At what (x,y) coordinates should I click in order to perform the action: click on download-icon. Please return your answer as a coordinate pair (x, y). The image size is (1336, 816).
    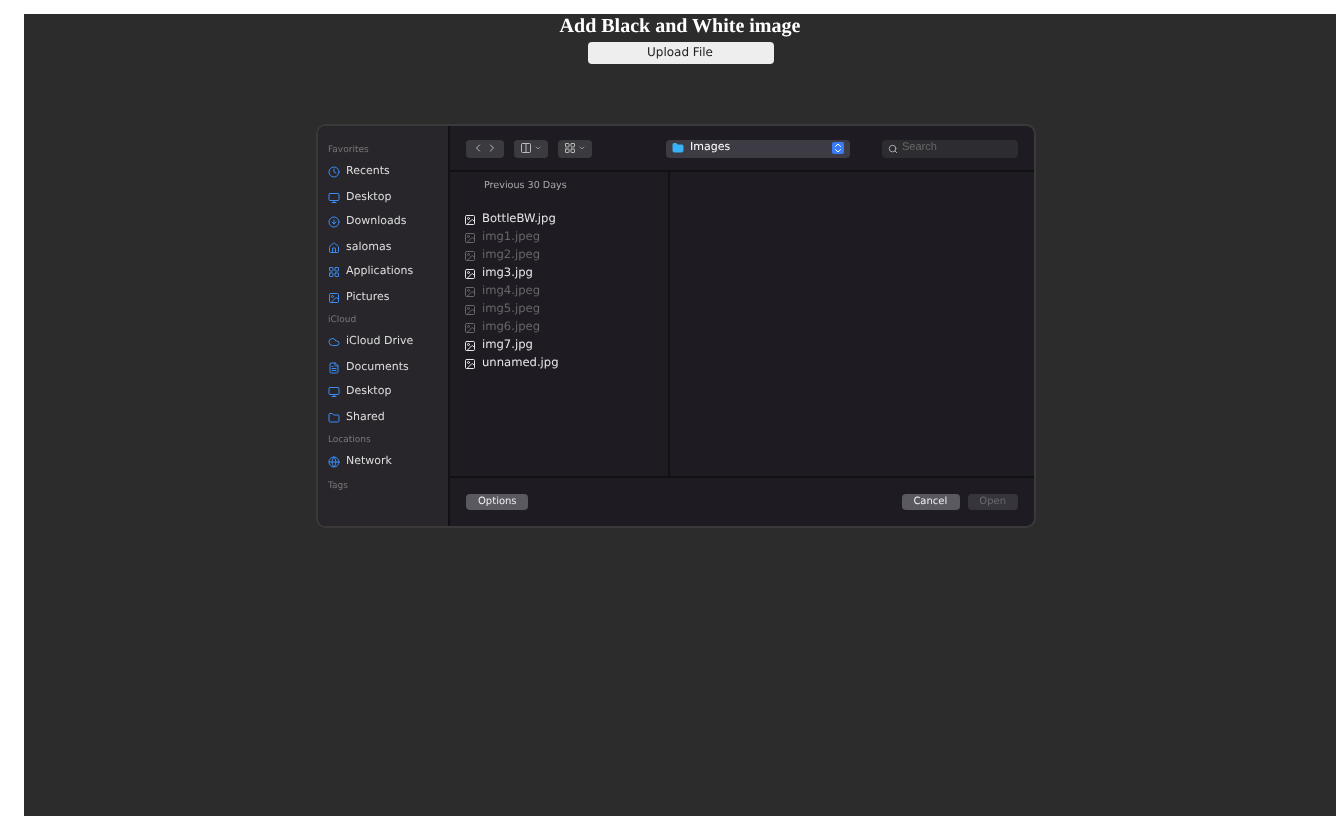
    Looking at the image, I should click on (334, 222).